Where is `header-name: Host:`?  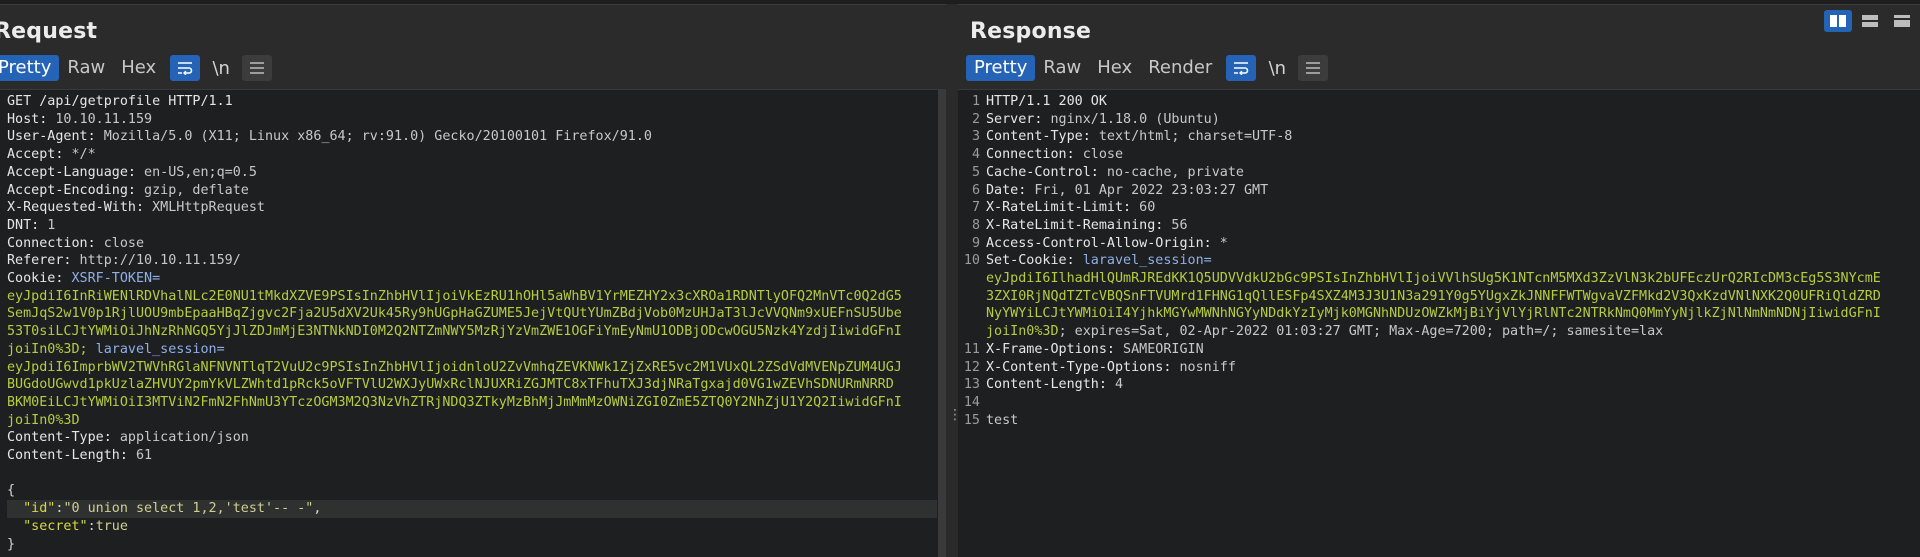 header-name: Host: is located at coordinates (27, 119).